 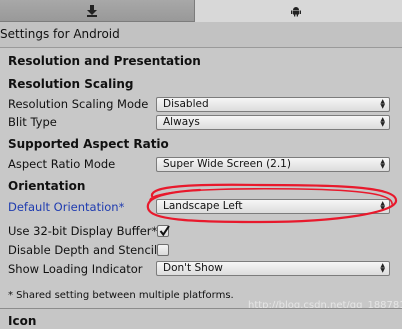 What do you see at coordinates (62, 164) in the screenshot?
I see `aspect-ratio-mode-label: Aspect Ratio Mode` at bounding box center [62, 164].